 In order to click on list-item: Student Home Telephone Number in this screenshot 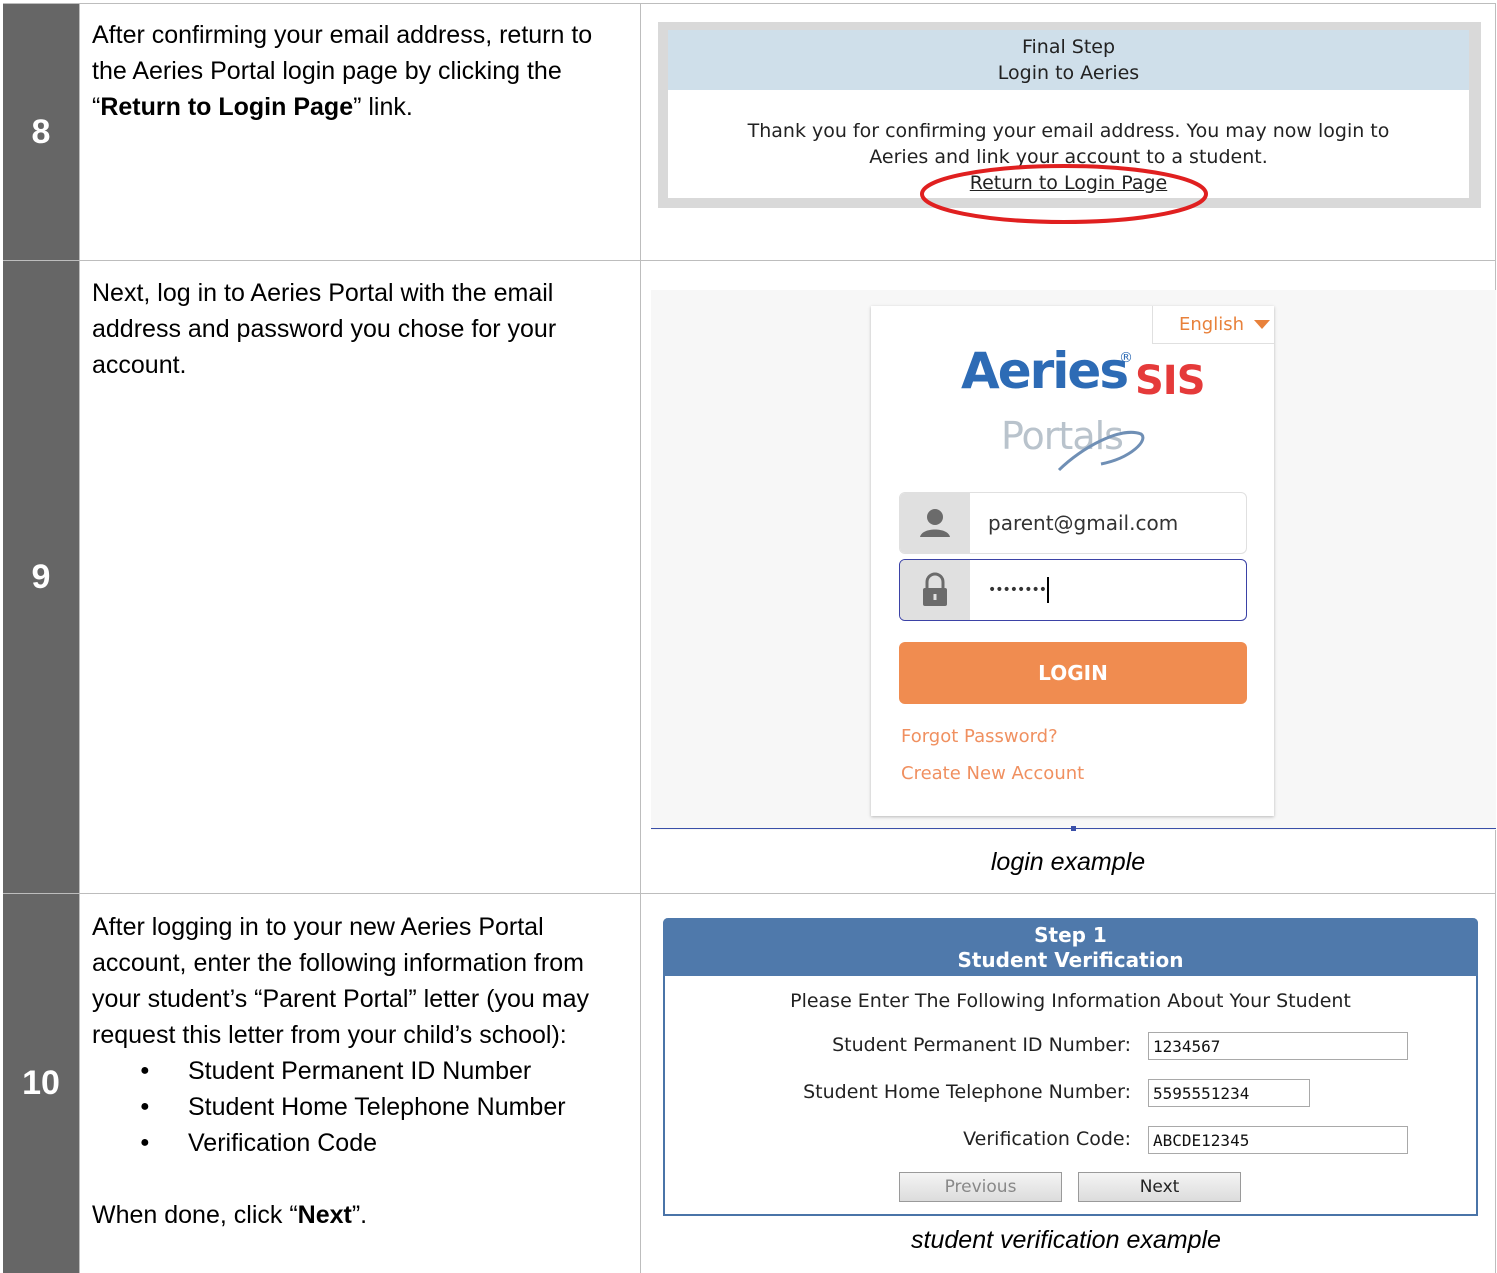, I will do `click(362, 1107)`.